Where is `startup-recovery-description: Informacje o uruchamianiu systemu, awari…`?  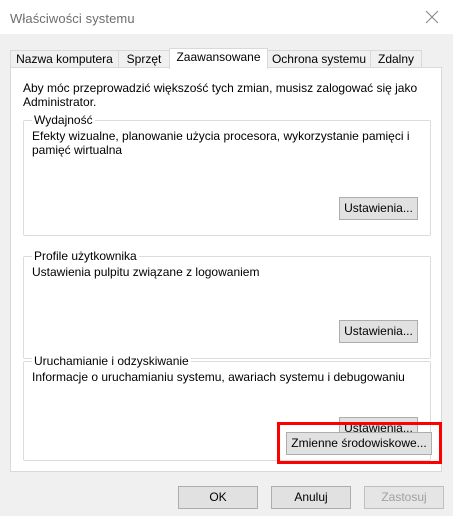
startup-recovery-description: Informacje o uruchamianiu systemu, awari… is located at coordinates (218, 377).